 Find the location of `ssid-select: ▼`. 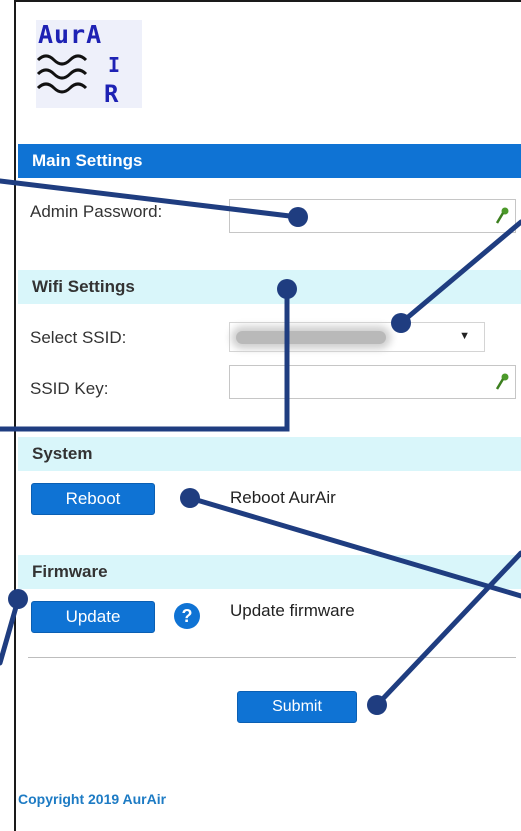

ssid-select: ▼ is located at coordinates (357, 337).